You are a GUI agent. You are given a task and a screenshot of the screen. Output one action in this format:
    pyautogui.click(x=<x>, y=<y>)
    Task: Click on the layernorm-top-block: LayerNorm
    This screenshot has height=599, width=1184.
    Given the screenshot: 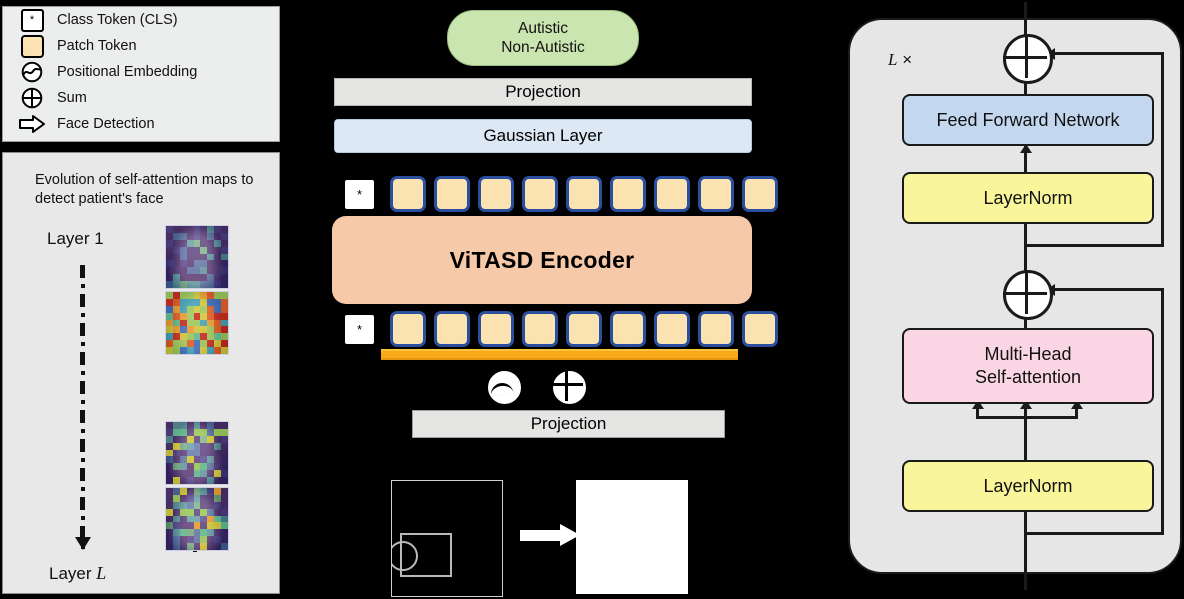 What is the action you would take?
    pyautogui.click(x=1028, y=198)
    